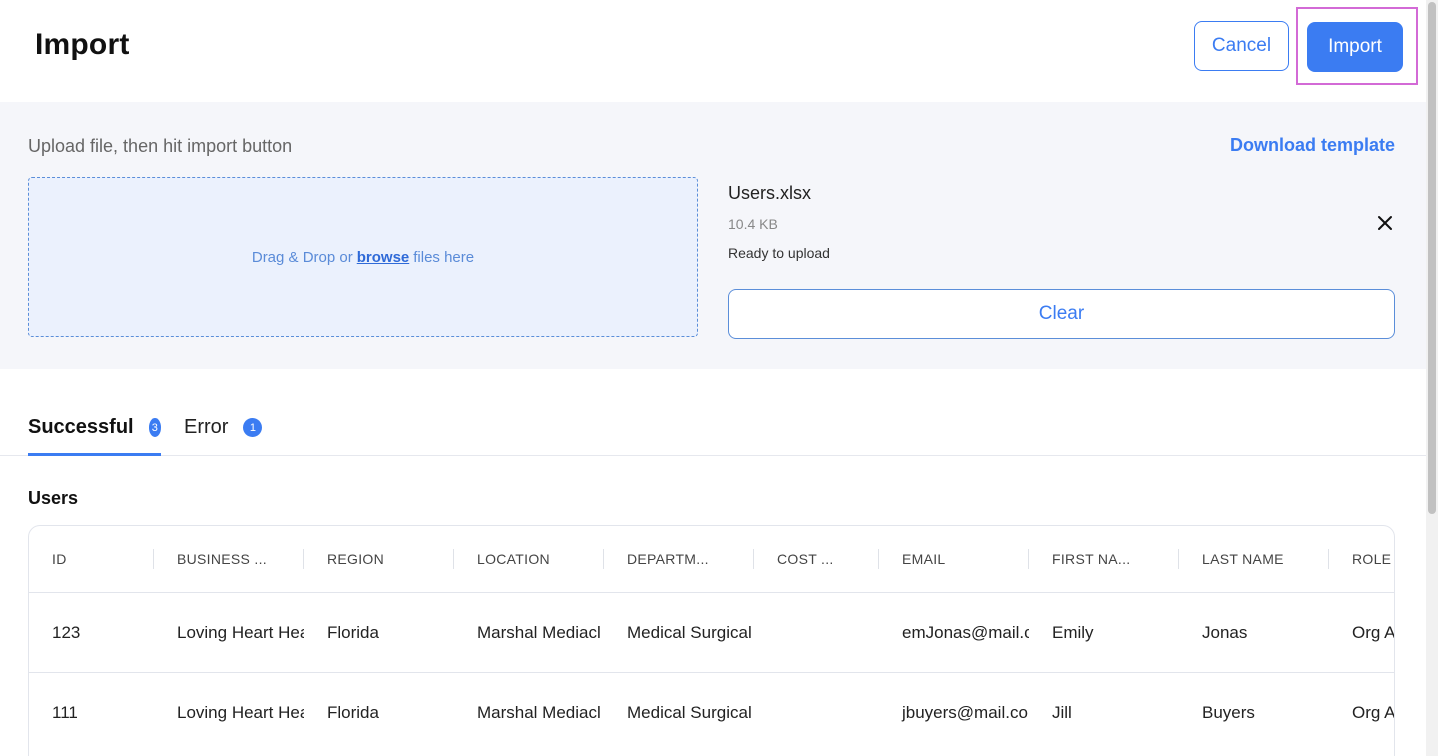 The width and height of the screenshot is (1438, 756). I want to click on tab-successful: Successful 3, so click(94, 436).